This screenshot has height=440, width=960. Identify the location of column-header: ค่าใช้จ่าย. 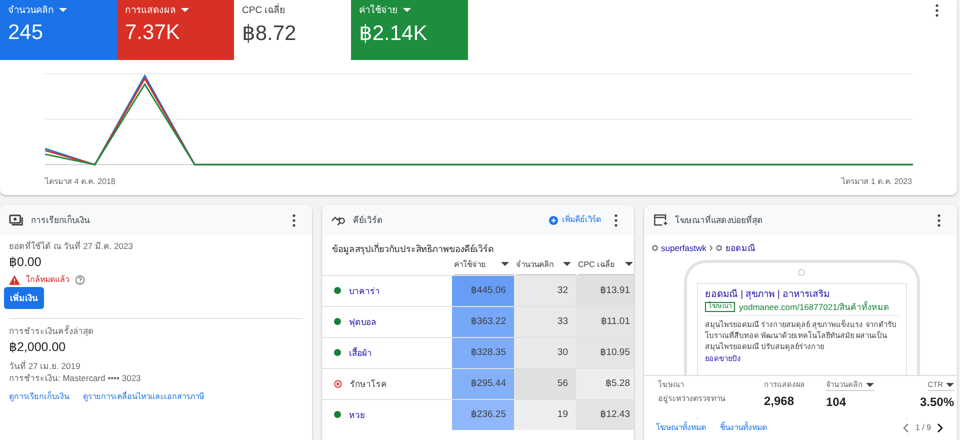
(484, 266).